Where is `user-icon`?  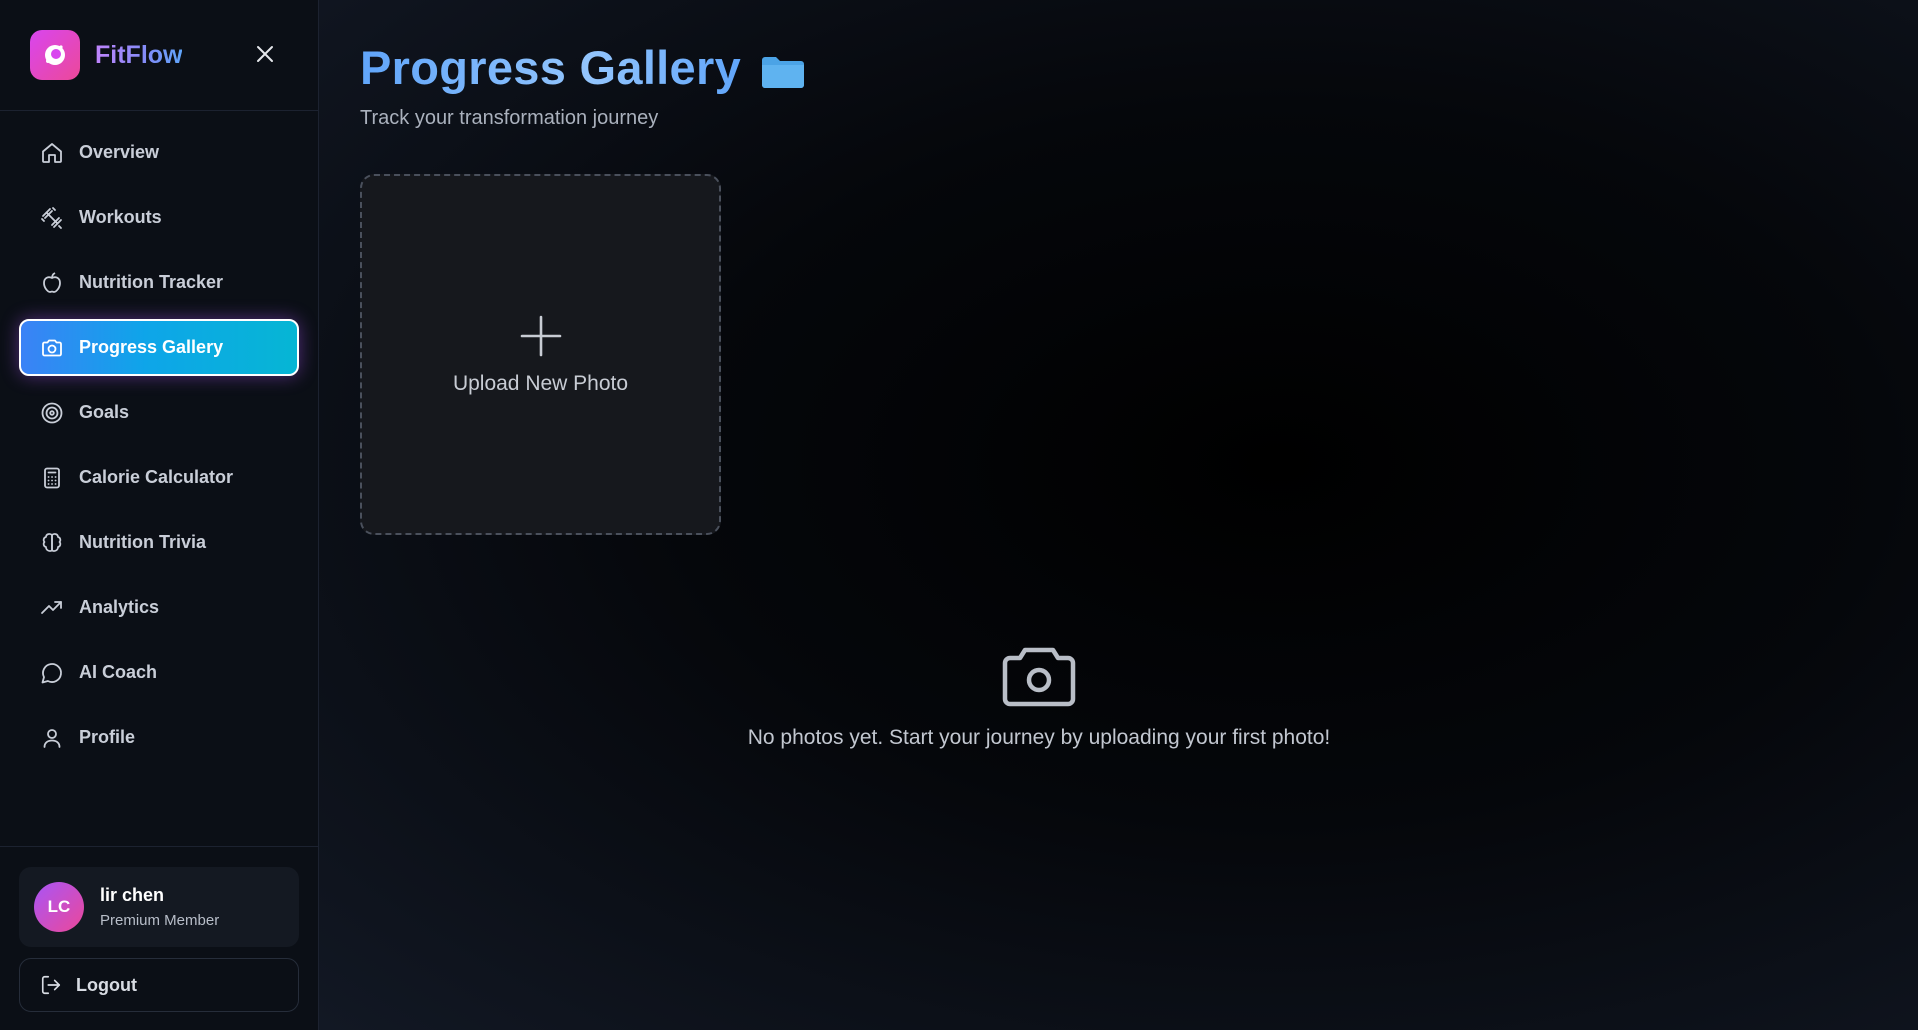 user-icon is located at coordinates (52, 738).